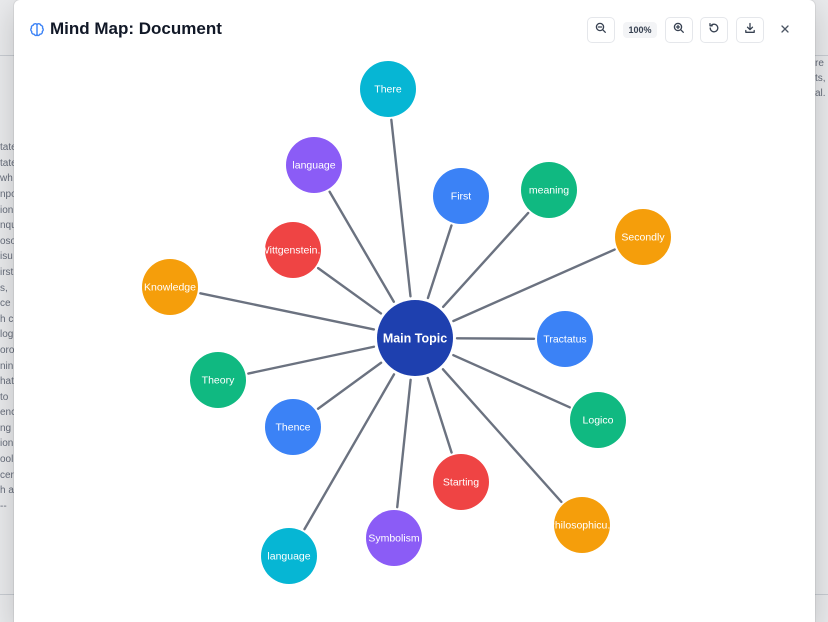  I want to click on node-label: Symbolism, so click(394, 539).